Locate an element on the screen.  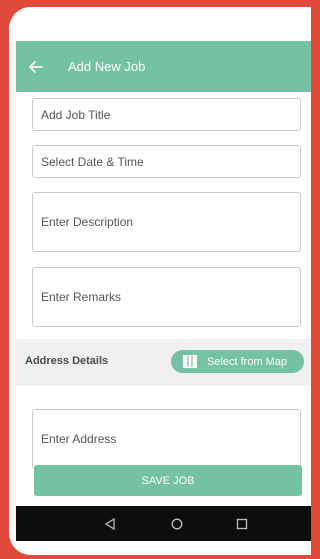
address-placeholder: Enter Address is located at coordinates (79, 439).